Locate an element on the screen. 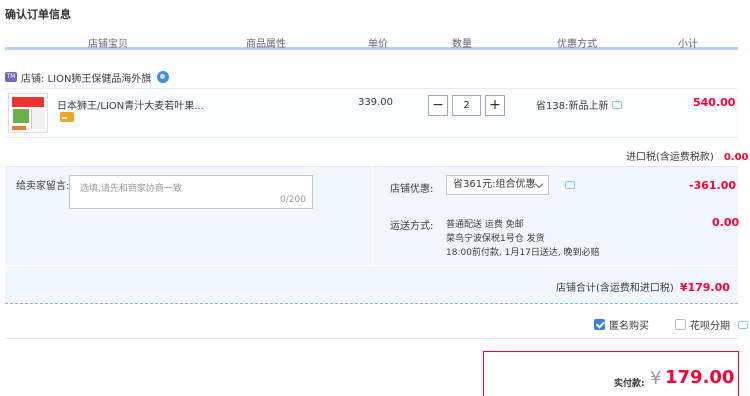  shop-tag-icon: TM is located at coordinates (11, 77).